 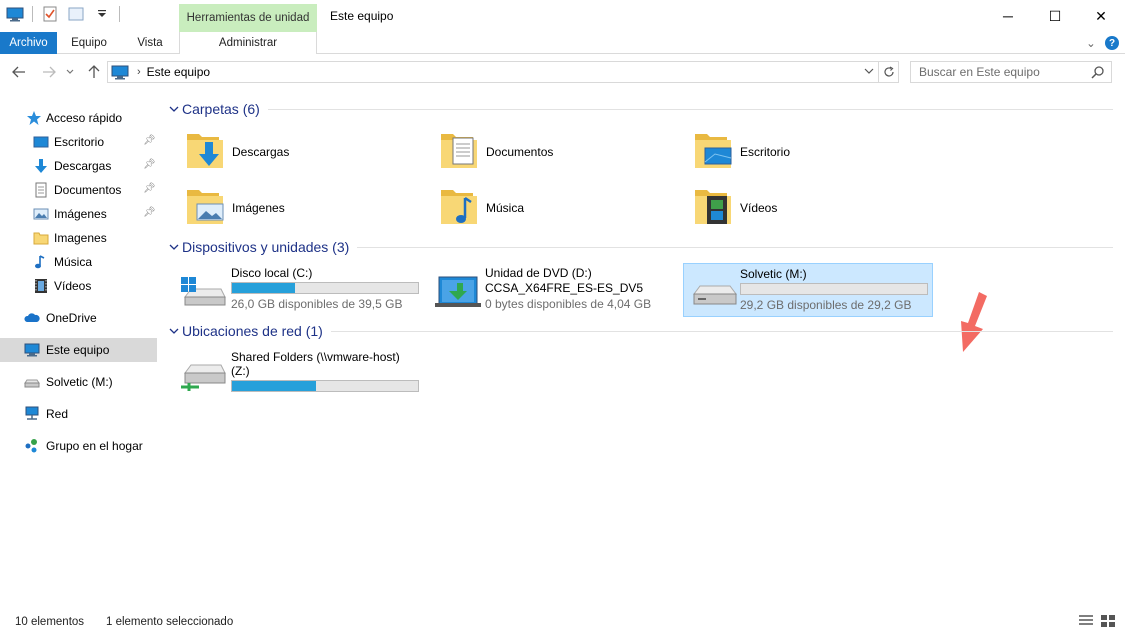 I want to click on sidebar-item-grupo-hogar: Grupo en el hogar, so click(x=78, y=446).